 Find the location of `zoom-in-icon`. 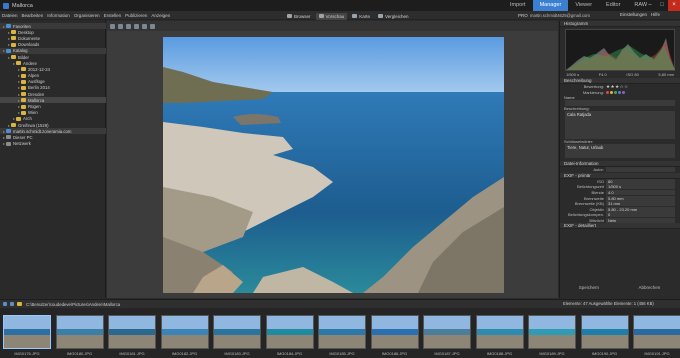

zoom-in-icon is located at coordinates (128, 26).